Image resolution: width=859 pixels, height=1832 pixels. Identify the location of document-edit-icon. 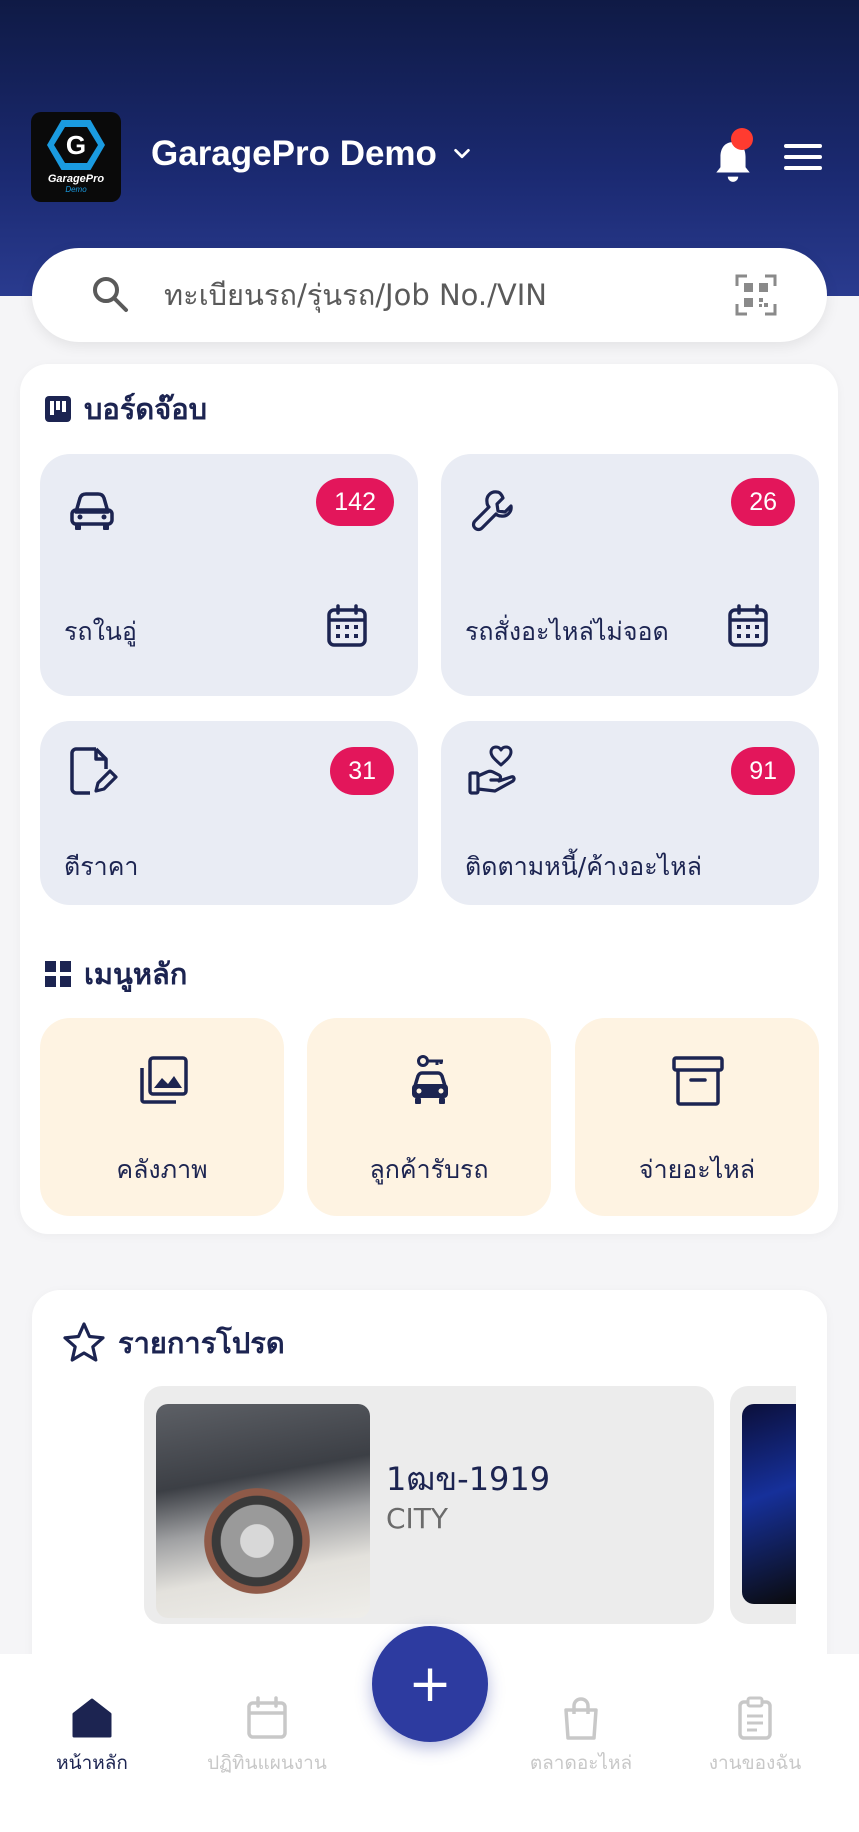
(94, 771).